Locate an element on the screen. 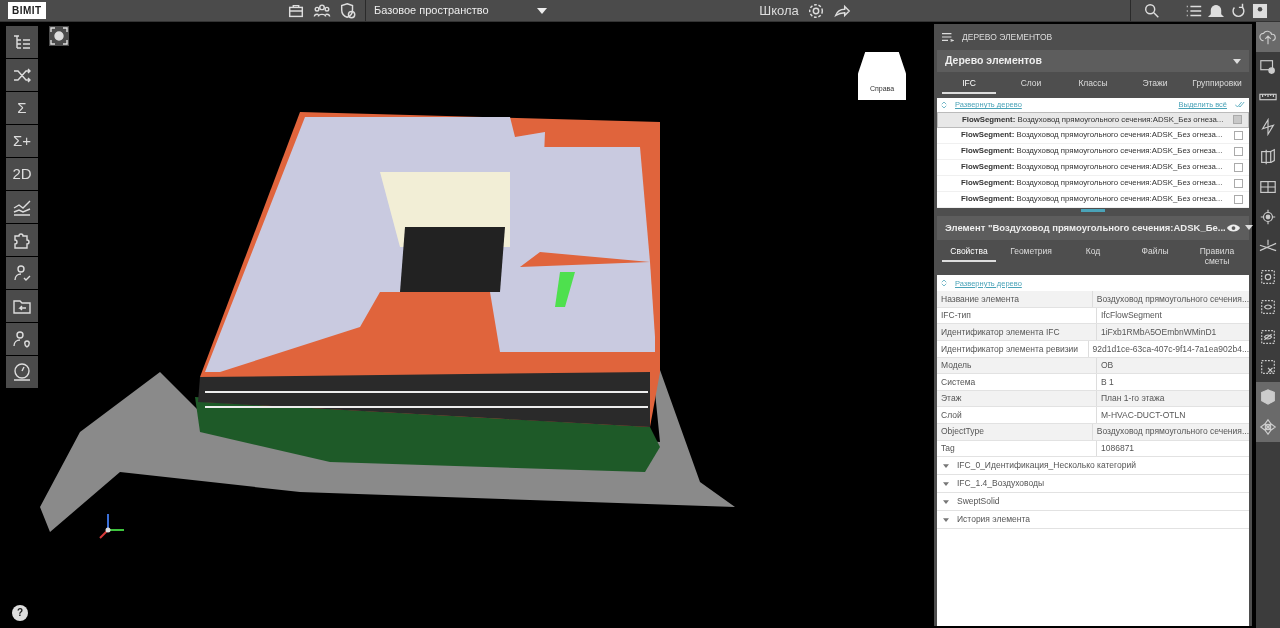 This screenshot has width=1280, height=628. focus-button is located at coordinates (59, 36).